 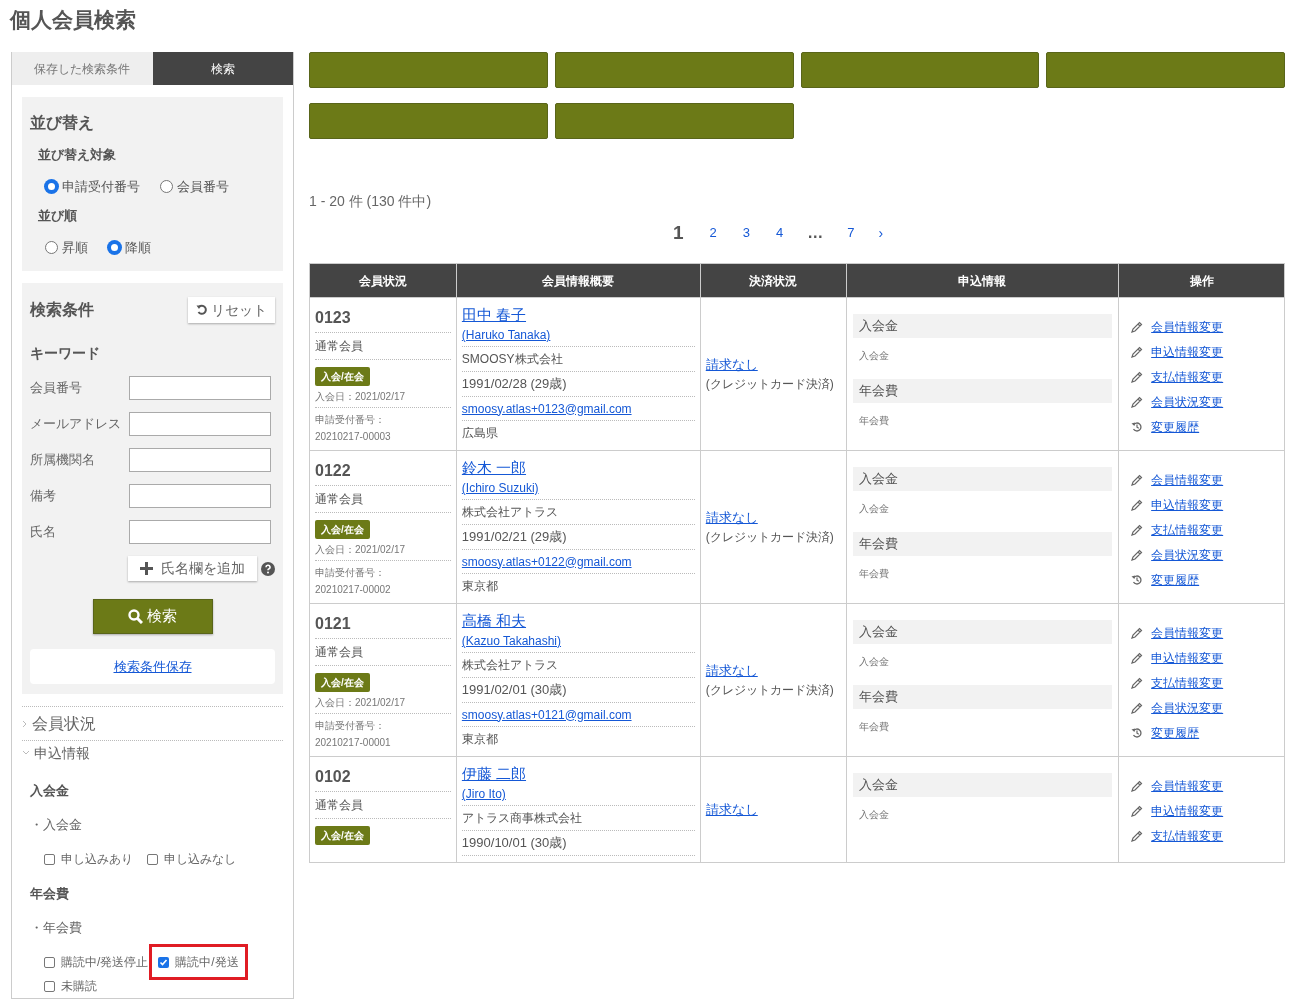 What do you see at coordinates (66, 247) in the screenshot?
I see `radio-option: 昇順` at bounding box center [66, 247].